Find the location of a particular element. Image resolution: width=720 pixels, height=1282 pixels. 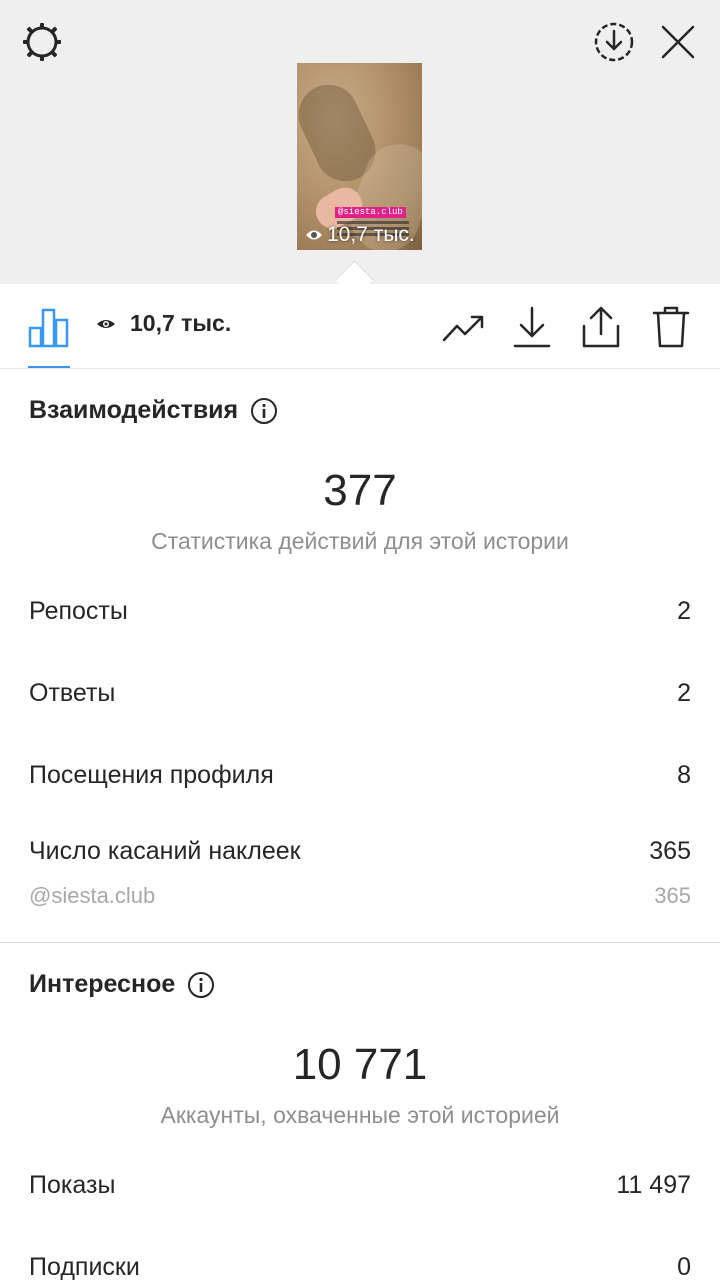

active-tab-indicator is located at coordinates (49, 367).